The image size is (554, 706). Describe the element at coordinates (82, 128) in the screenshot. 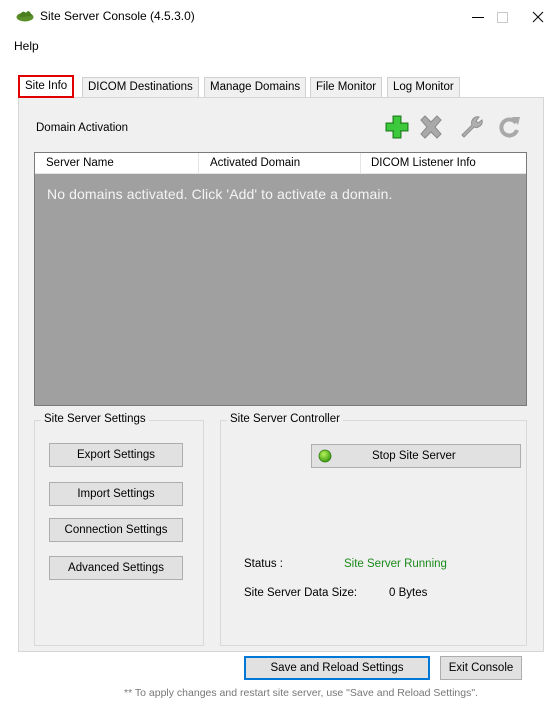

I see `domain-activation-label: Domain Activation` at that location.